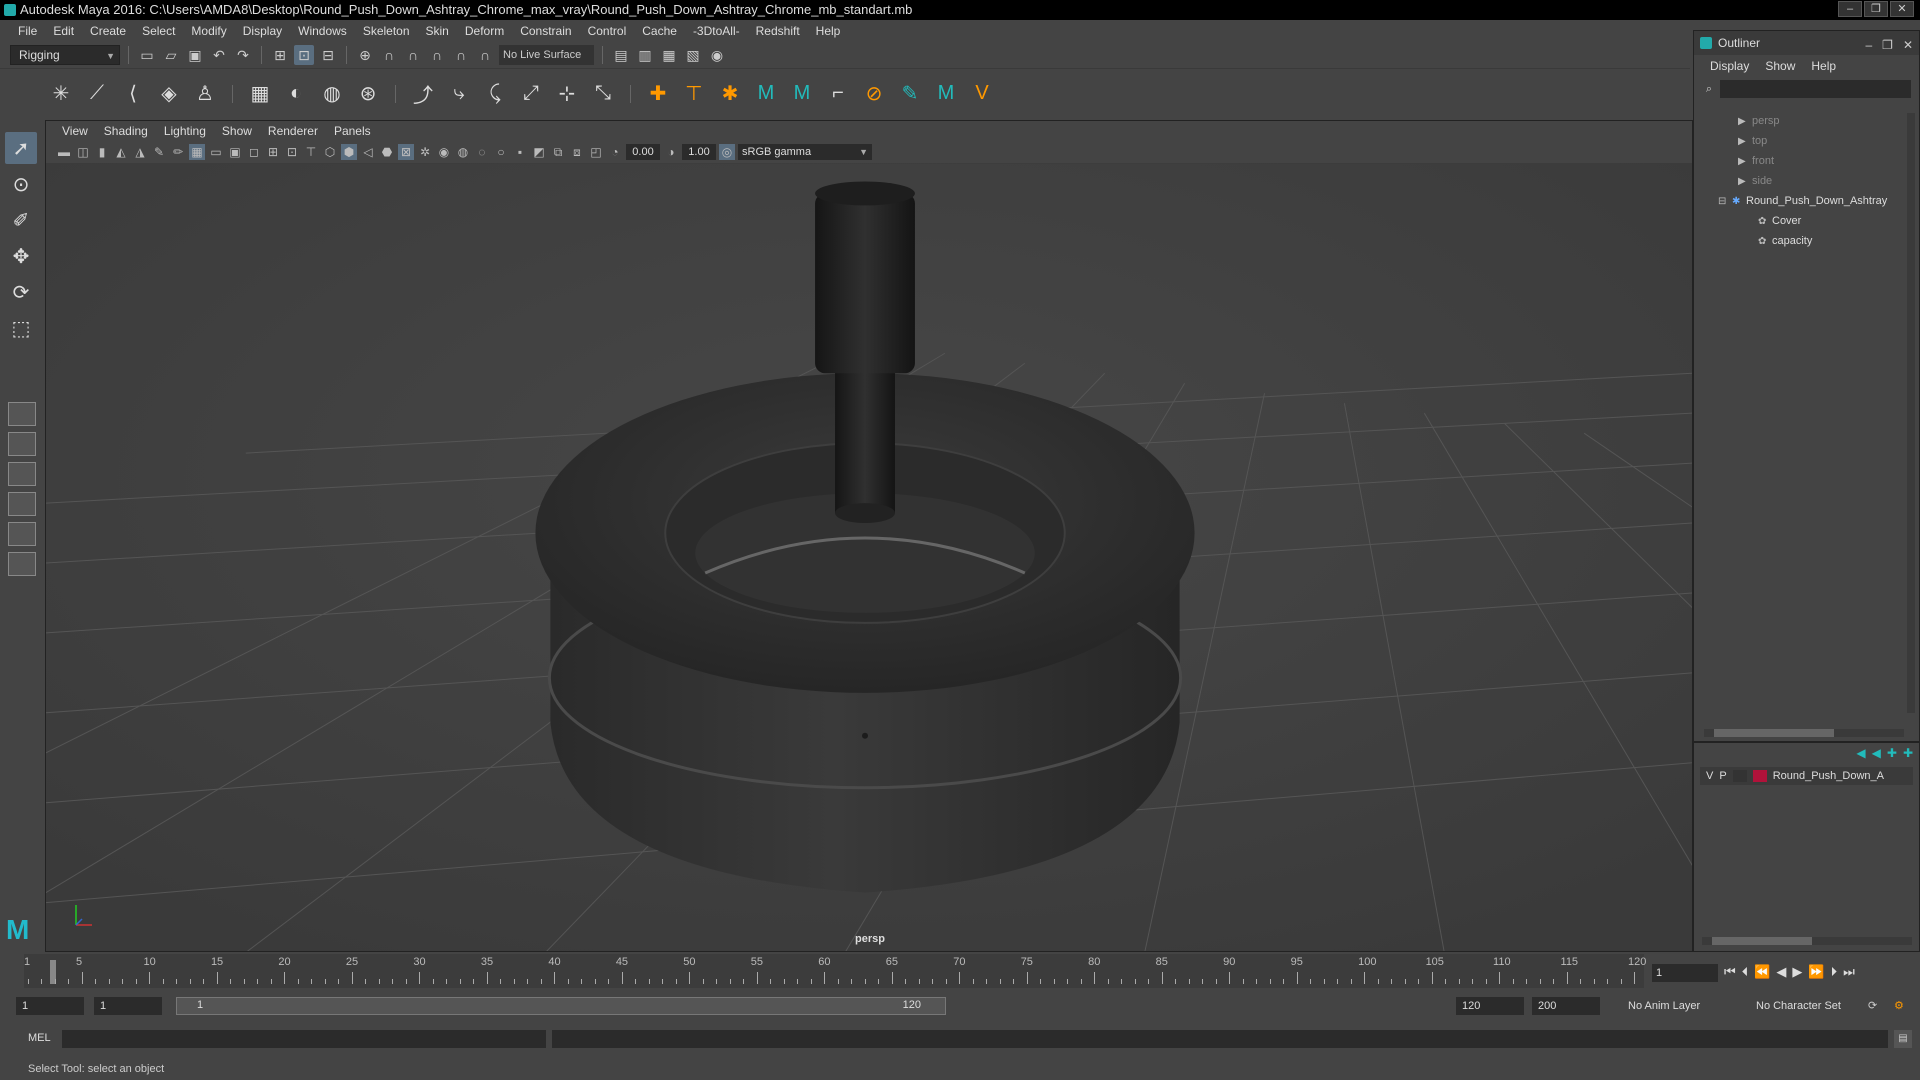 This screenshot has width=1920, height=1080. What do you see at coordinates (946, 94) in the screenshot?
I see `mirror-skin-icon: M` at bounding box center [946, 94].